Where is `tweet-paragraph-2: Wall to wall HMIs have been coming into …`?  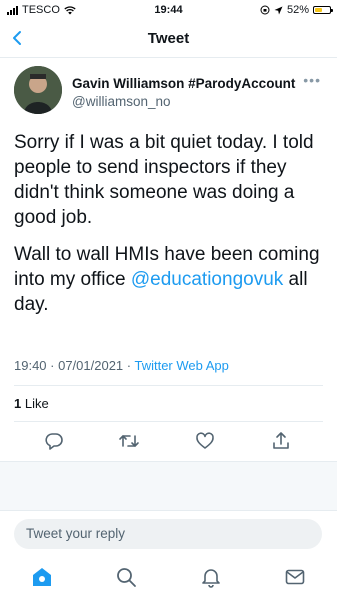
tweet-paragraph-2: Wall to wall HMIs have been coming into … is located at coordinates (169, 279).